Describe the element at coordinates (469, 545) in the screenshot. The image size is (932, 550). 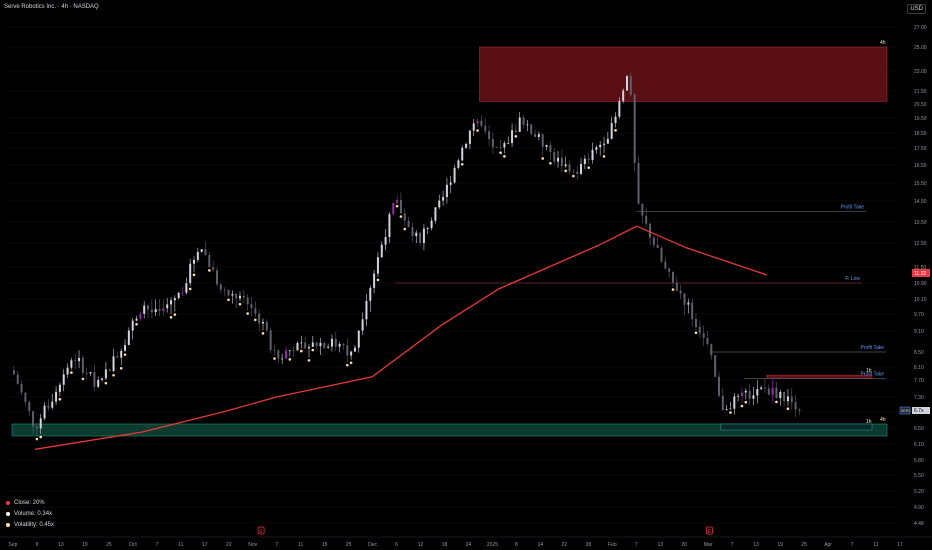
I see `x-tick-label: 24` at that location.